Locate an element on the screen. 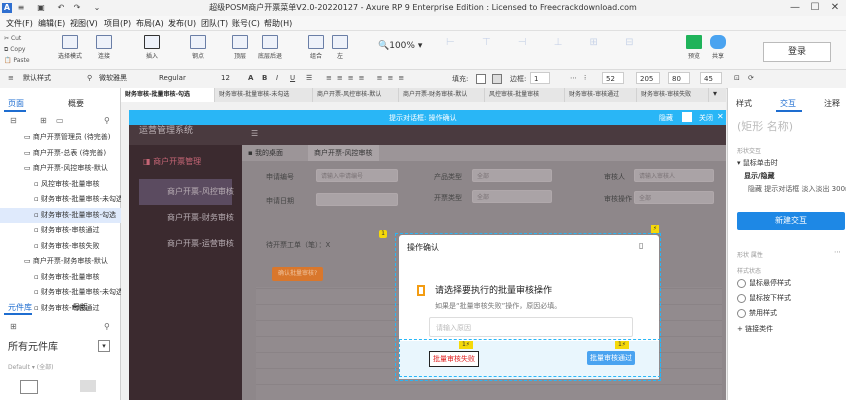 Image resolution: width=846 pixels, height=400 pixels. library-dropdown: 所有元件库 is located at coordinates (33, 345).